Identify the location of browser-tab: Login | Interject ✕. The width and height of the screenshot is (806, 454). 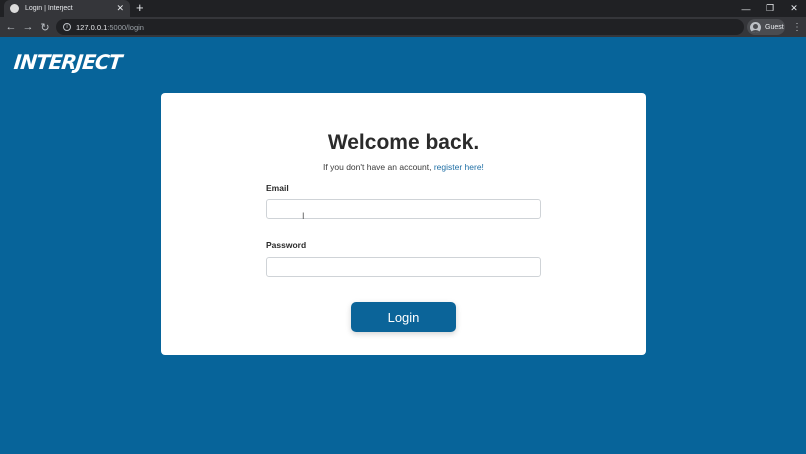
(67, 8).